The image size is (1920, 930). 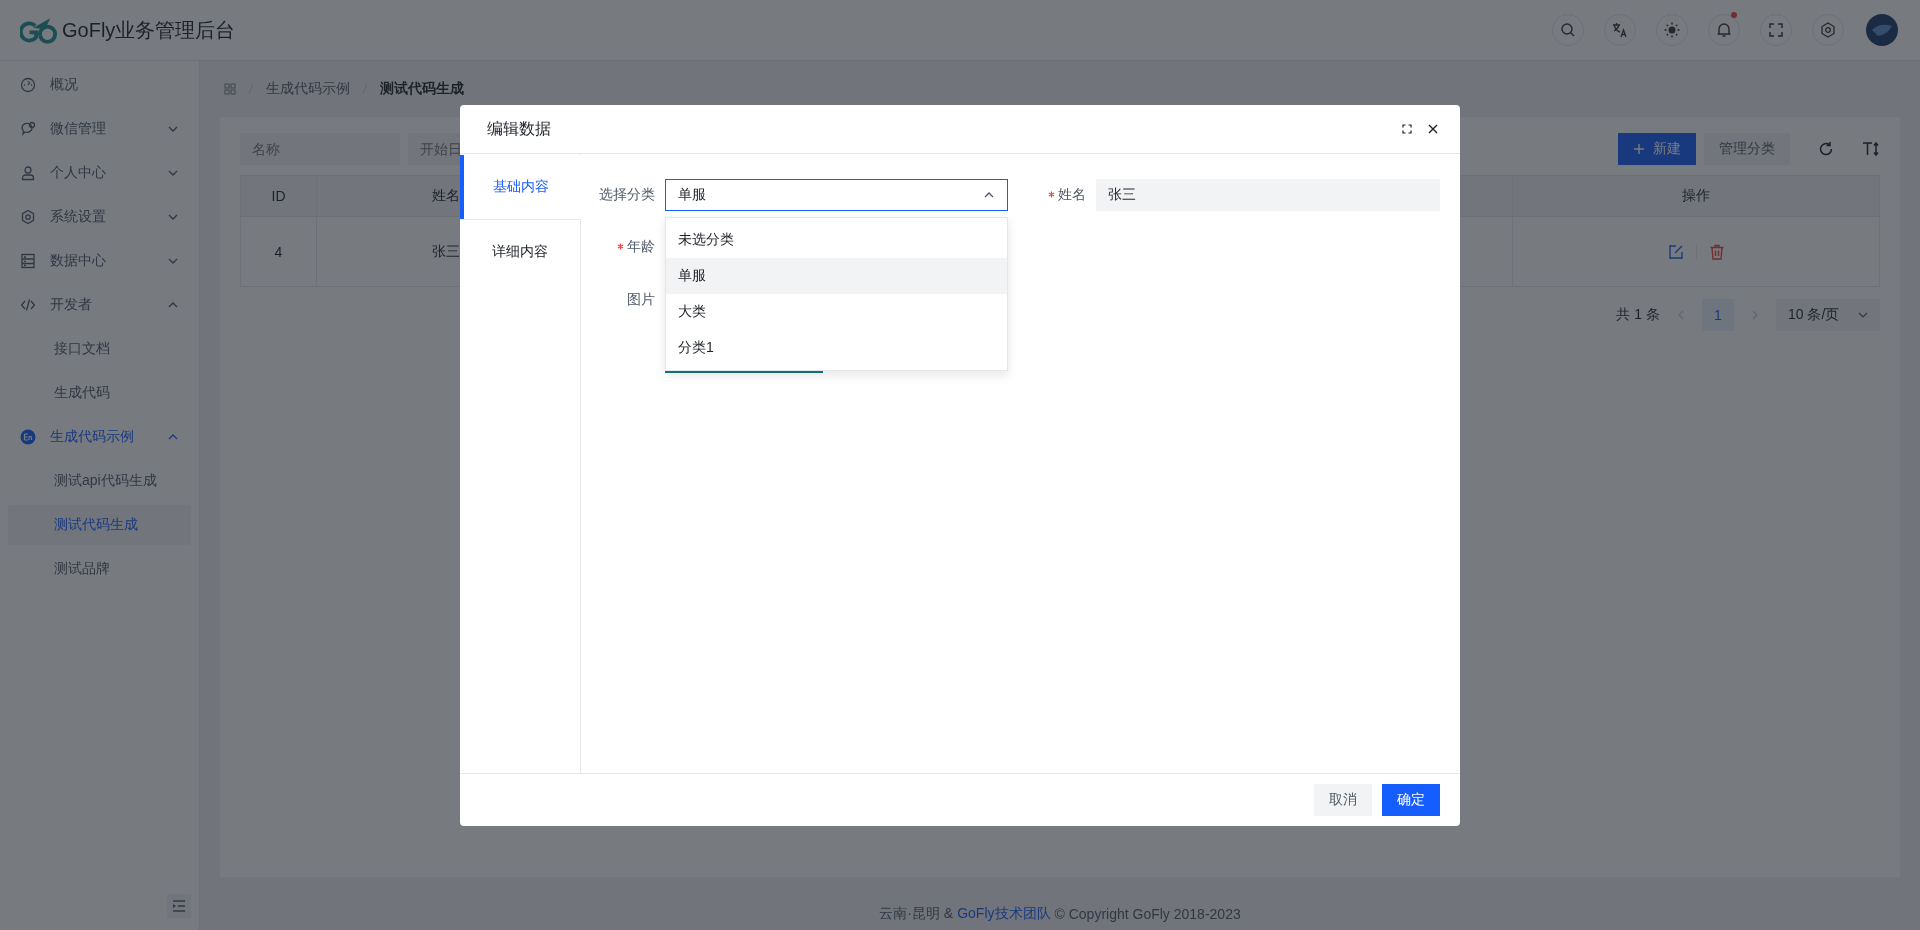 I want to click on settings-button, so click(x=1828, y=30).